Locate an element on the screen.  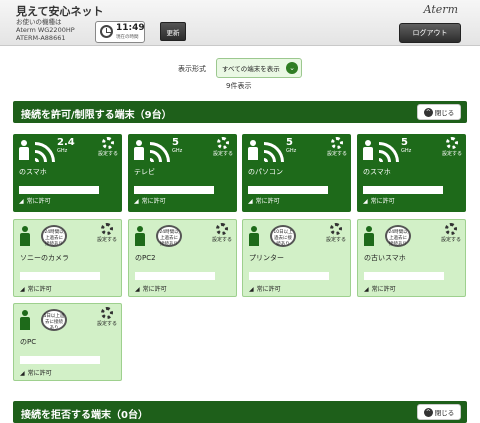
app-title: 見えて安心ネット is located at coordinates (60, 11).